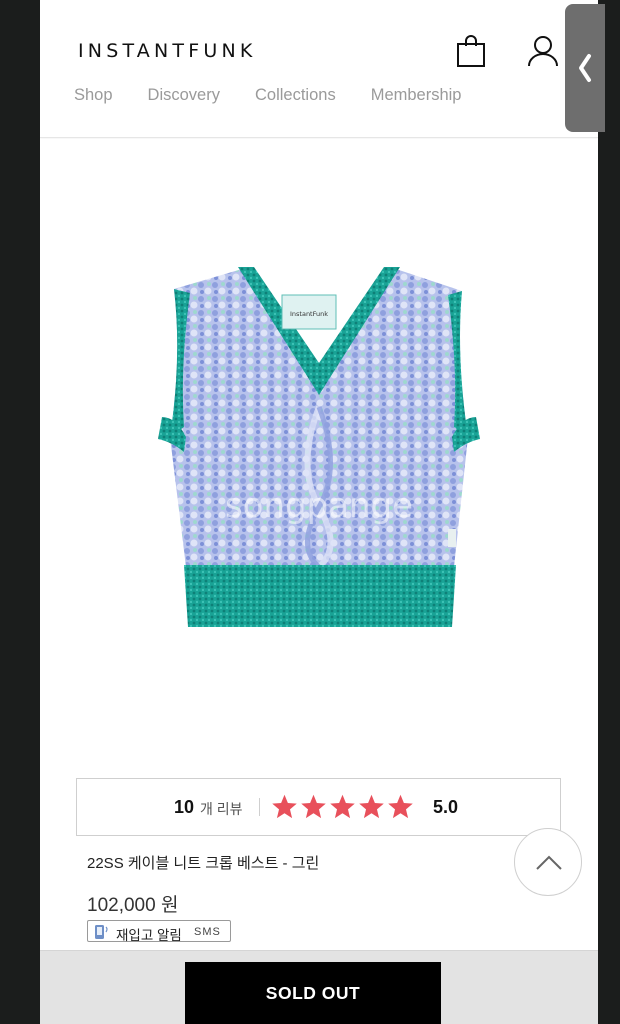  I want to click on nav-discovery: Discovery, so click(184, 95).